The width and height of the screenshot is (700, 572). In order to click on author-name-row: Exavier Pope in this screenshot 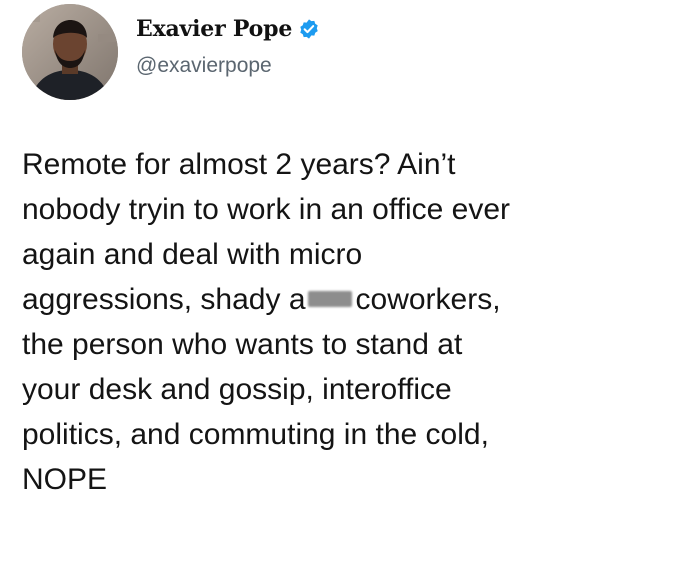, I will do `click(228, 29)`.